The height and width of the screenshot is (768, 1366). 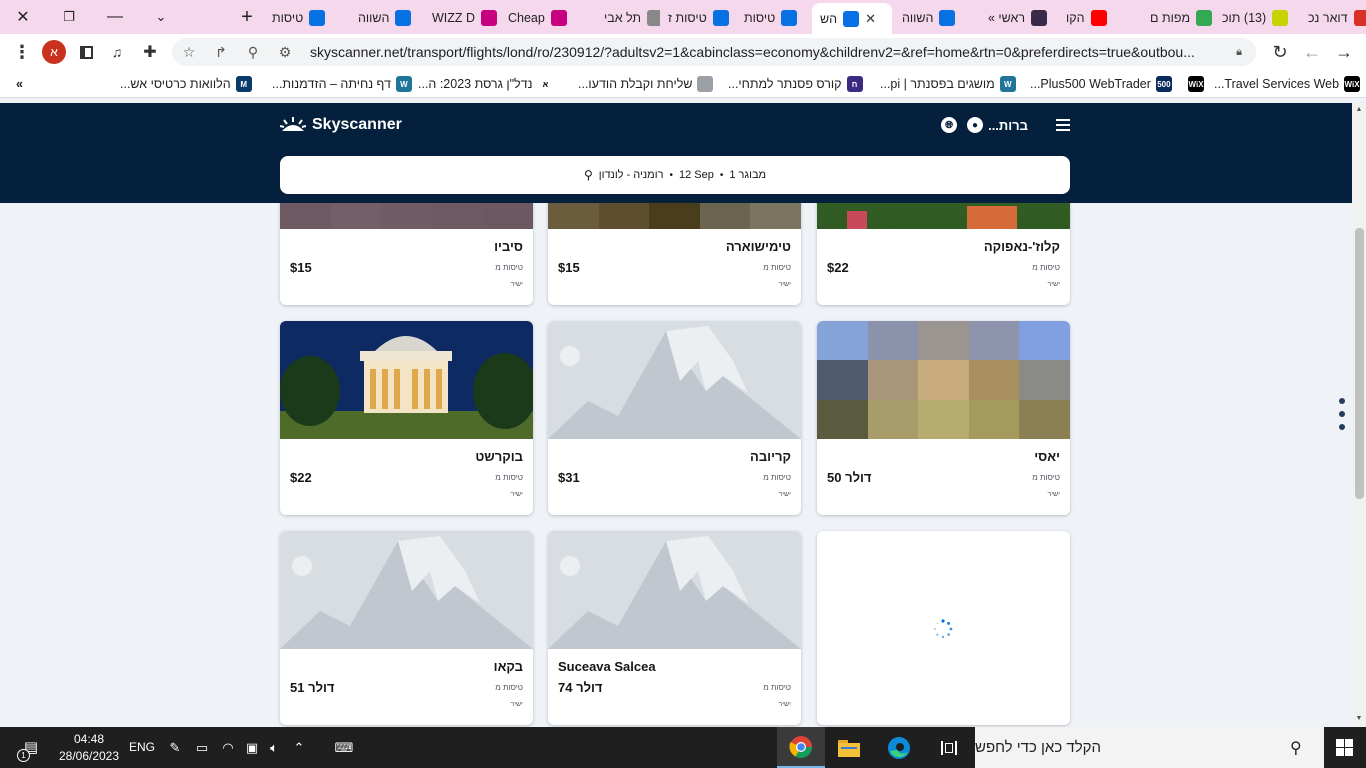 I want to click on scroll-up-icon: ▲, so click(x=1359, y=109).